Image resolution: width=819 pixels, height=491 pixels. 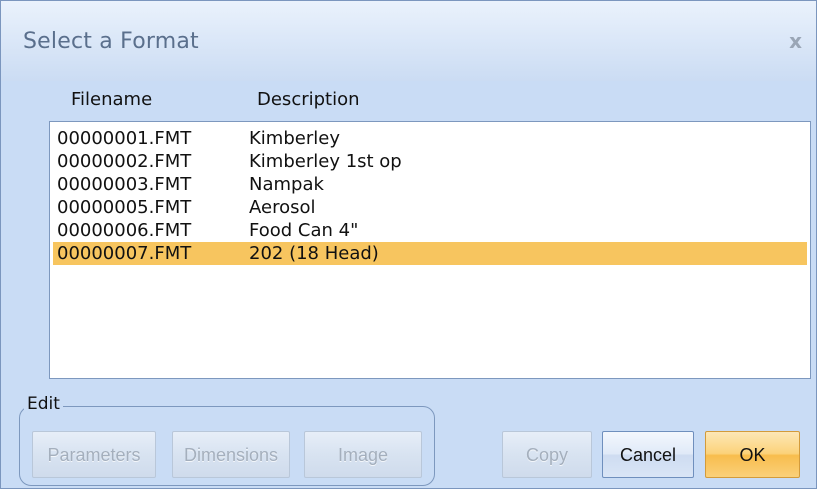 I want to click on dialog-title: Select a Format, so click(x=111, y=41).